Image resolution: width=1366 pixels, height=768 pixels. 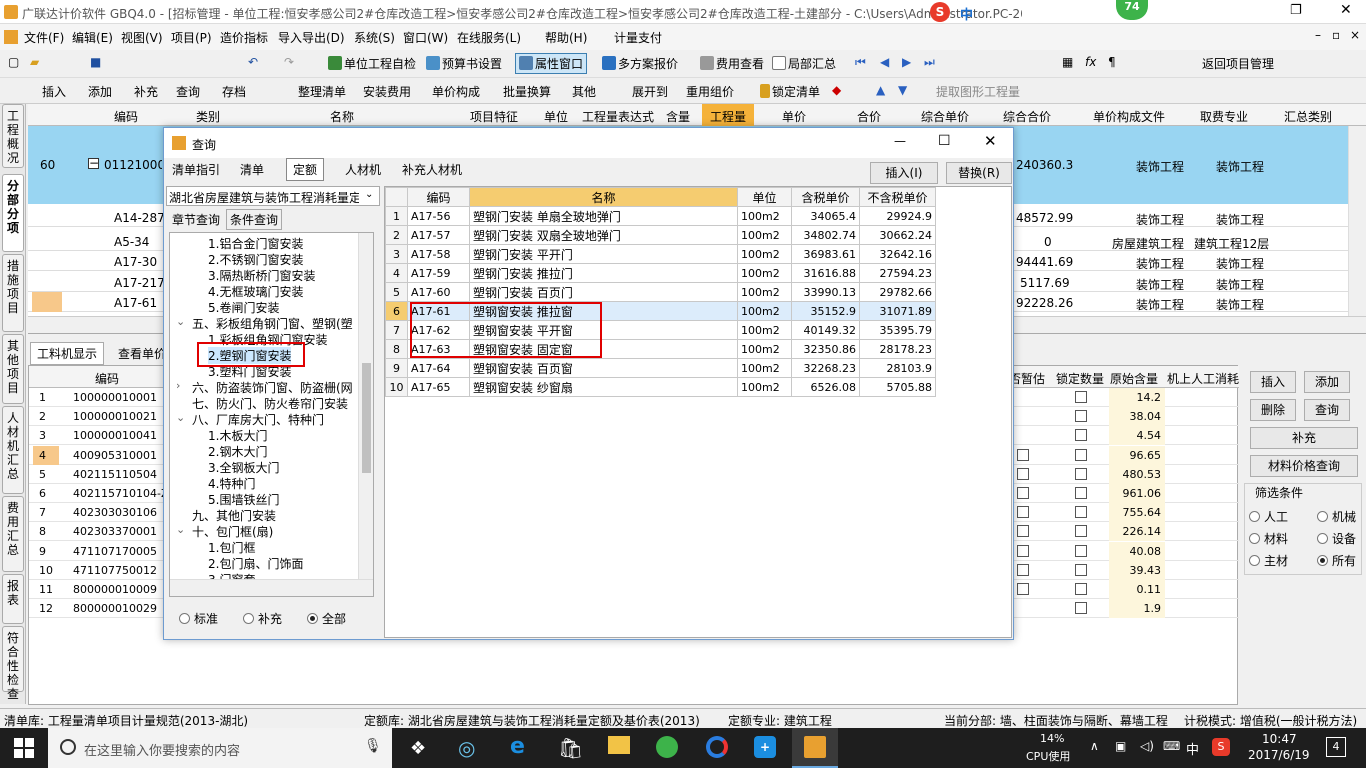 What do you see at coordinates (1308, 116) in the screenshot?
I see `col-summary: 汇总类别` at bounding box center [1308, 116].